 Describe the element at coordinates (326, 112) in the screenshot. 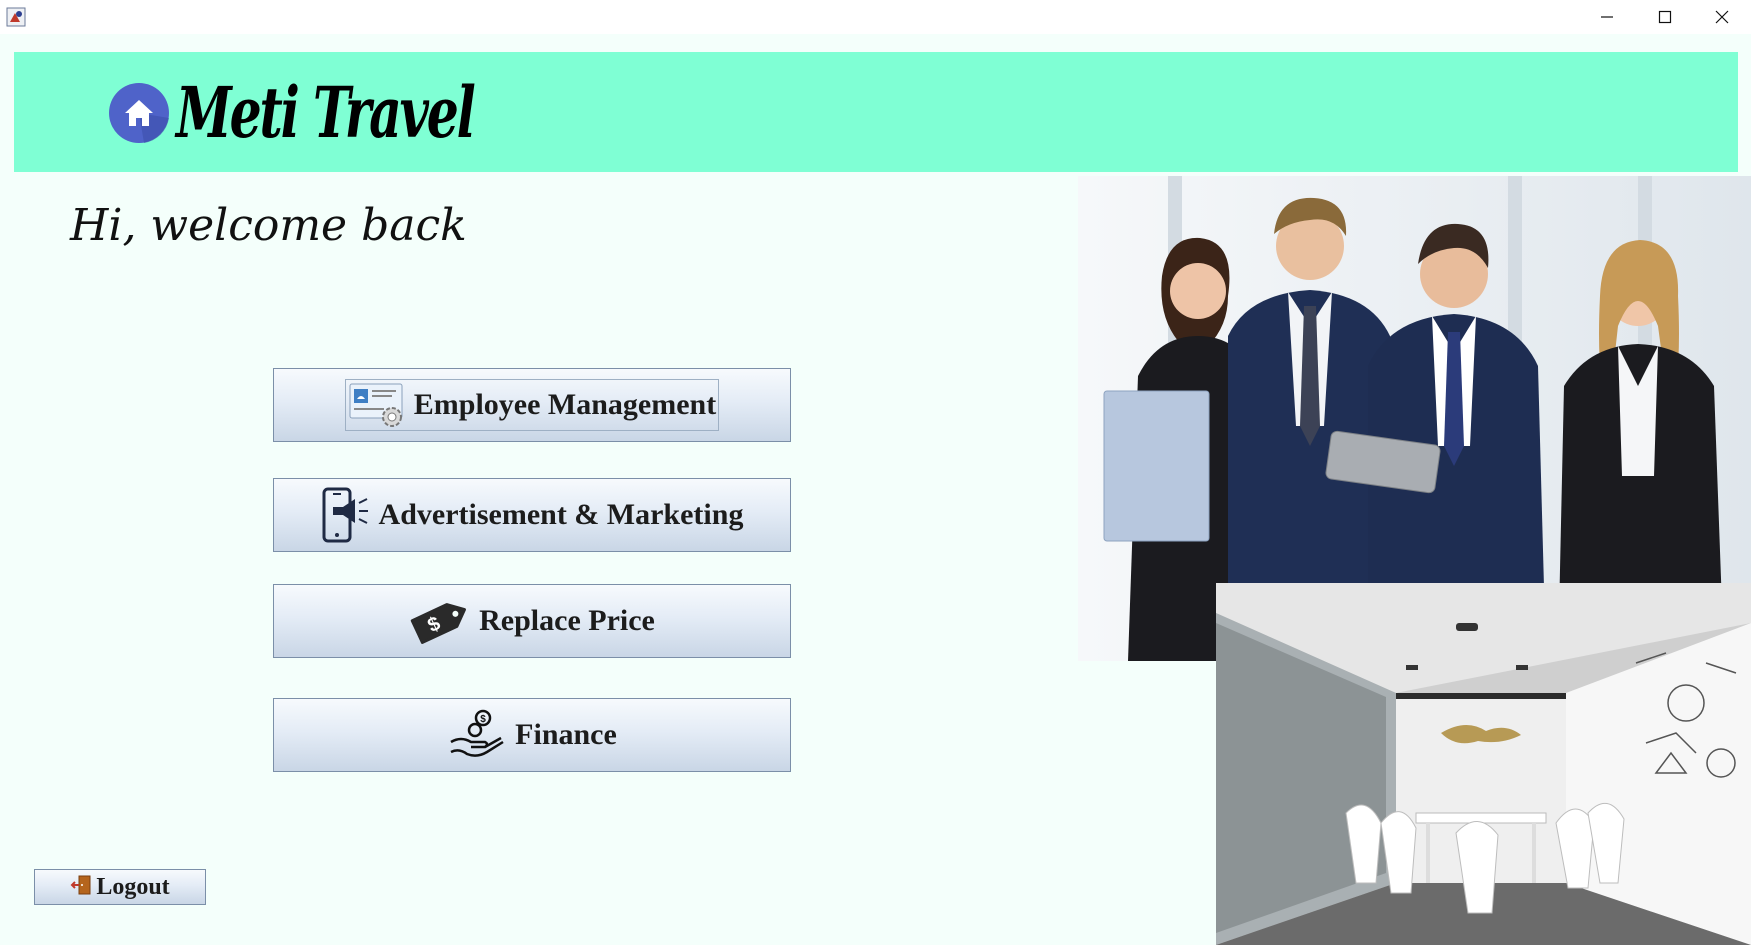

I see `brand-title: Meti Travel` at that location.